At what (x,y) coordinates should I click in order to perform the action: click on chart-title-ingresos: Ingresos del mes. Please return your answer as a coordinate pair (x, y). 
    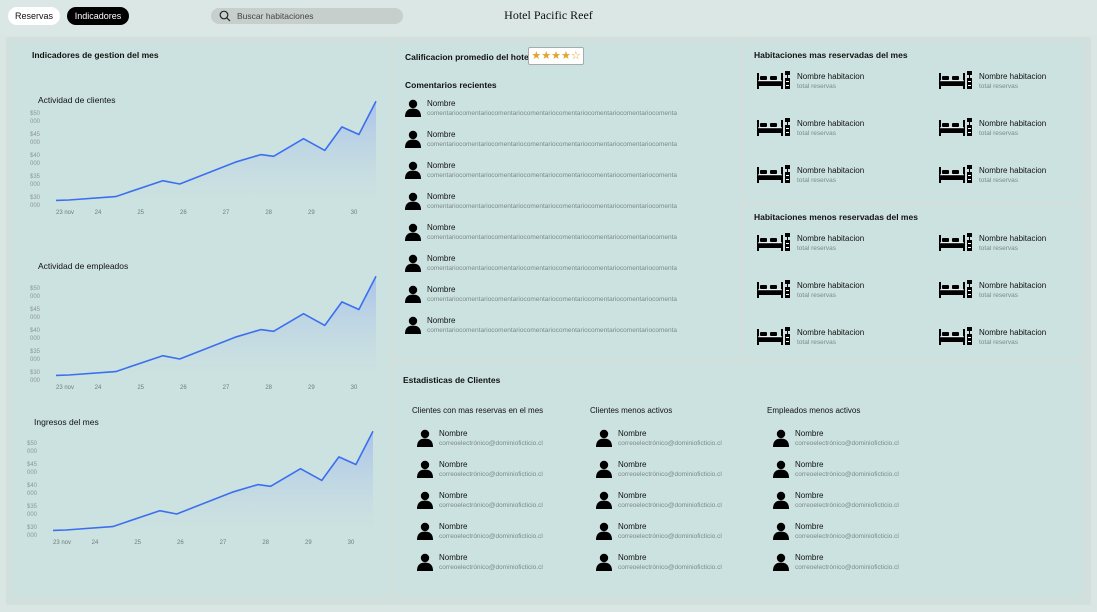
    Looking at the image, I should click on (66, 422).